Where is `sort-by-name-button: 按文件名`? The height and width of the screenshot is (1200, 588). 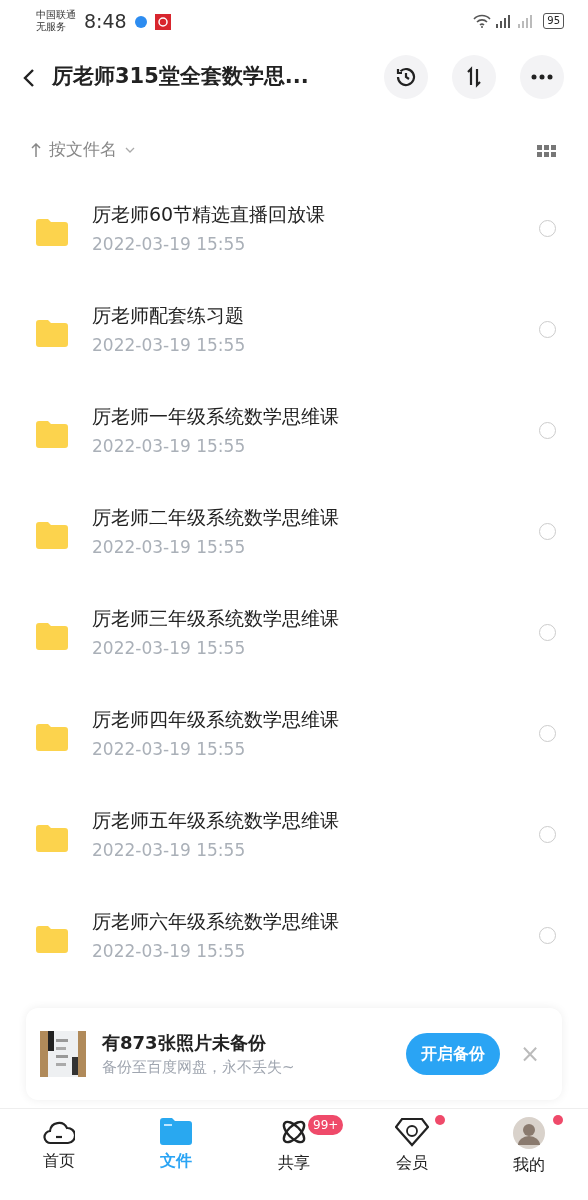 sort-by-name-button: 按文件名 is located at coordinates (83, 150).